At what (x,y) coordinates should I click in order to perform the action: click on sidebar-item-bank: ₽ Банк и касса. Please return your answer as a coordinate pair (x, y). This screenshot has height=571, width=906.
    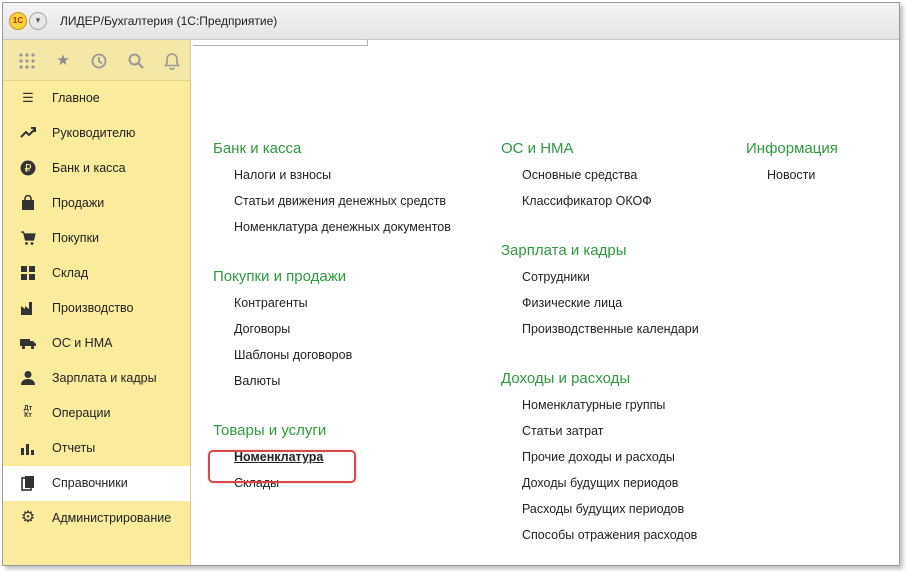
    Looking at the image, I should click on (96, 168).